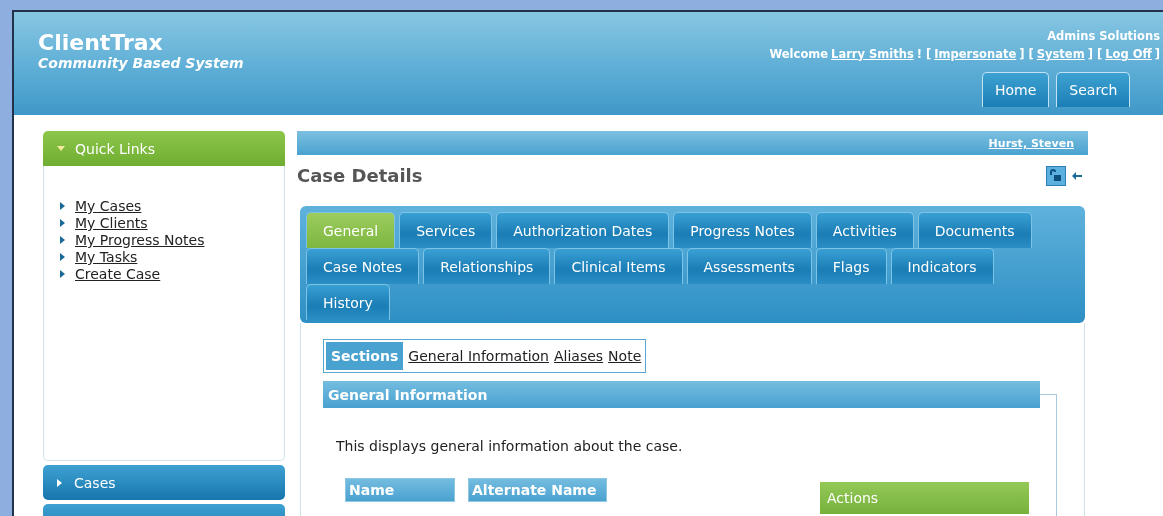  What do you see at coordinates (510, 446) in the screenshot?
I see `description-text: This displays general information about the case.` at bounding box center [510, 446].